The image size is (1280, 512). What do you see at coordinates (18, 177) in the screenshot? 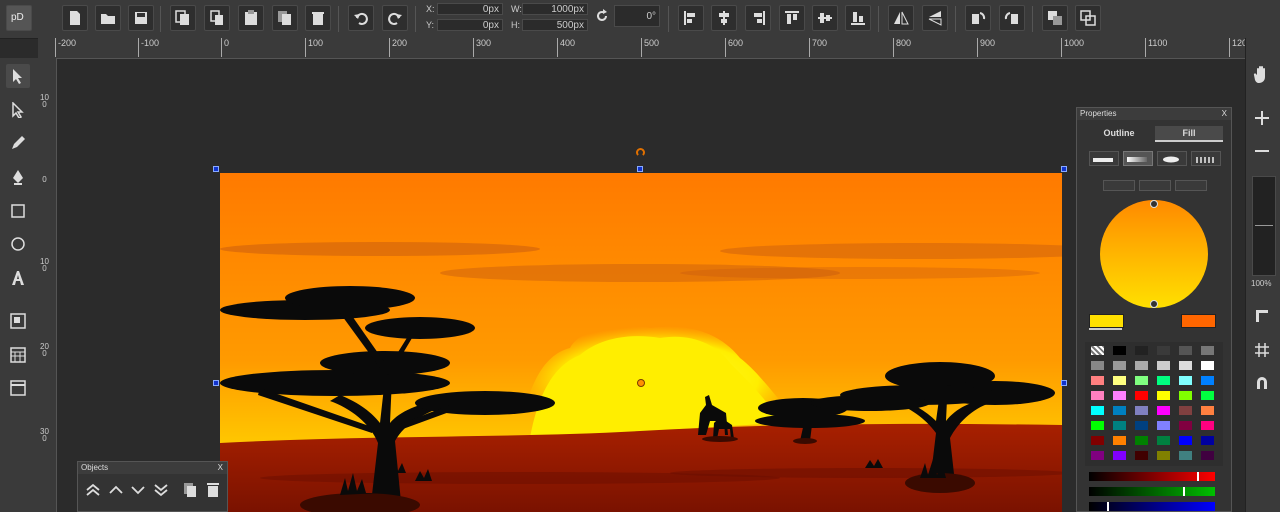
I see `pen-tool` at bounding box center [18, 177].